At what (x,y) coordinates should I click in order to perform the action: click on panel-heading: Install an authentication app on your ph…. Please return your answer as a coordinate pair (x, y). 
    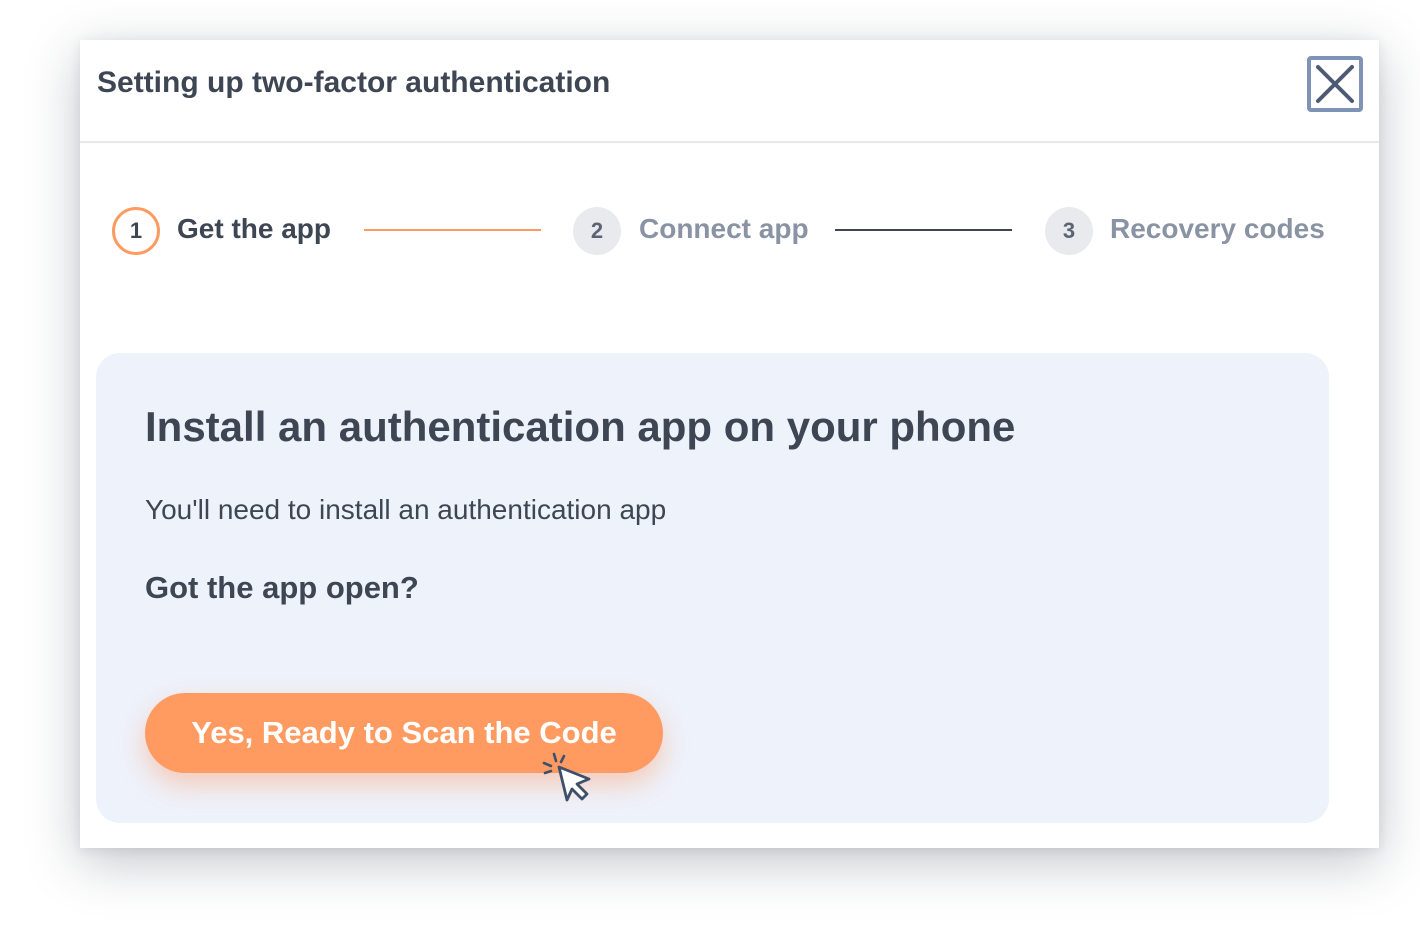
    Looking at the image, I should click on (580, 426).